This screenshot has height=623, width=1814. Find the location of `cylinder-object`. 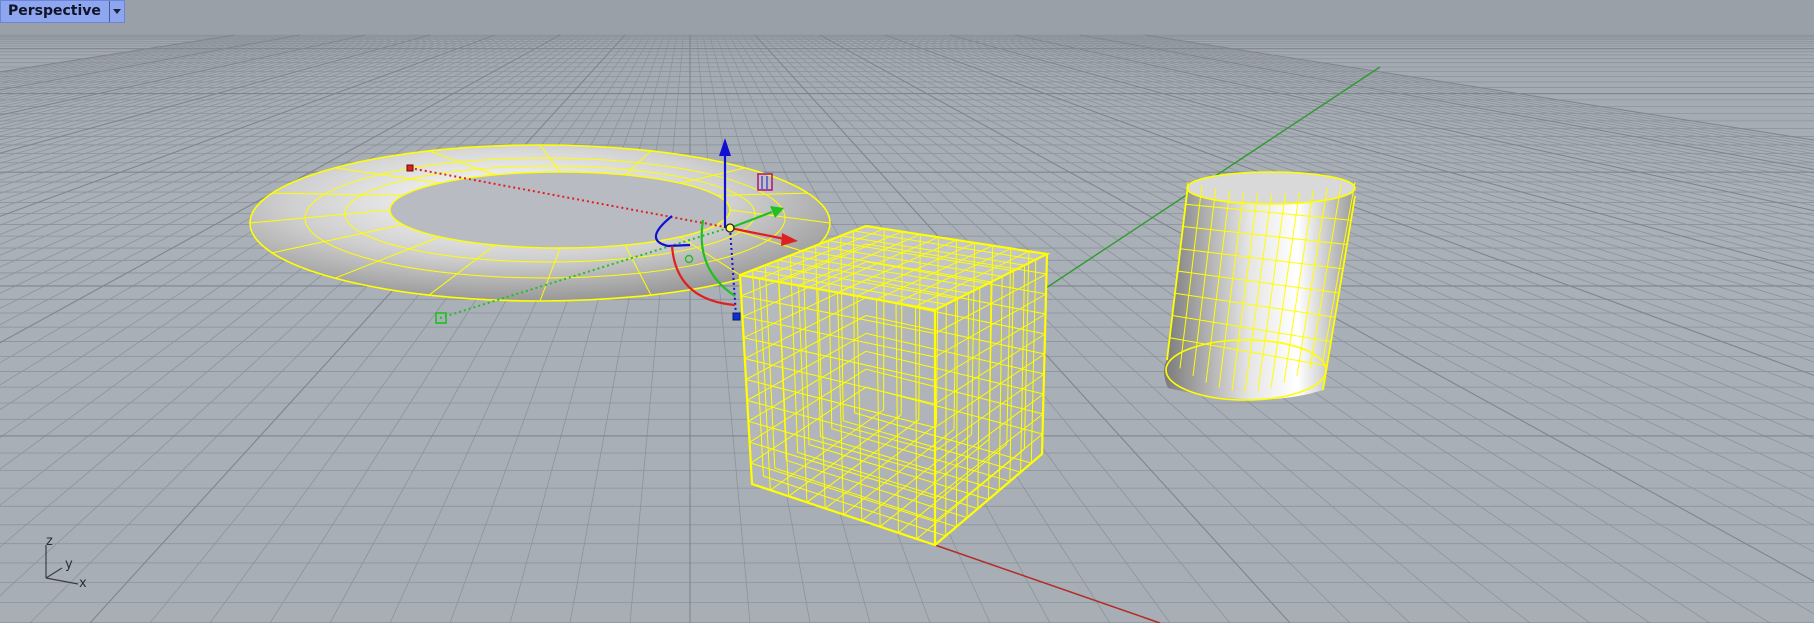

cylinder-object is located at coordinates (1260, 286).